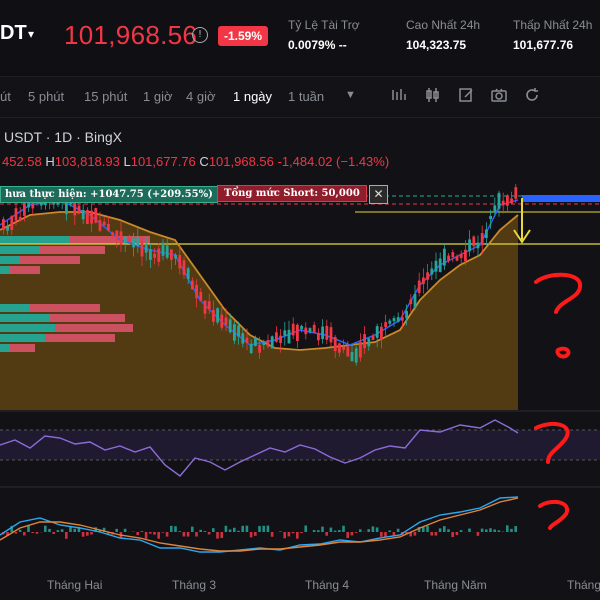 The width and height of the screenshot is (600, 600). Describe the element at coordinates (306, 96) in the screenshot. I see `timeframe-1w: 1 tuần` at that location.